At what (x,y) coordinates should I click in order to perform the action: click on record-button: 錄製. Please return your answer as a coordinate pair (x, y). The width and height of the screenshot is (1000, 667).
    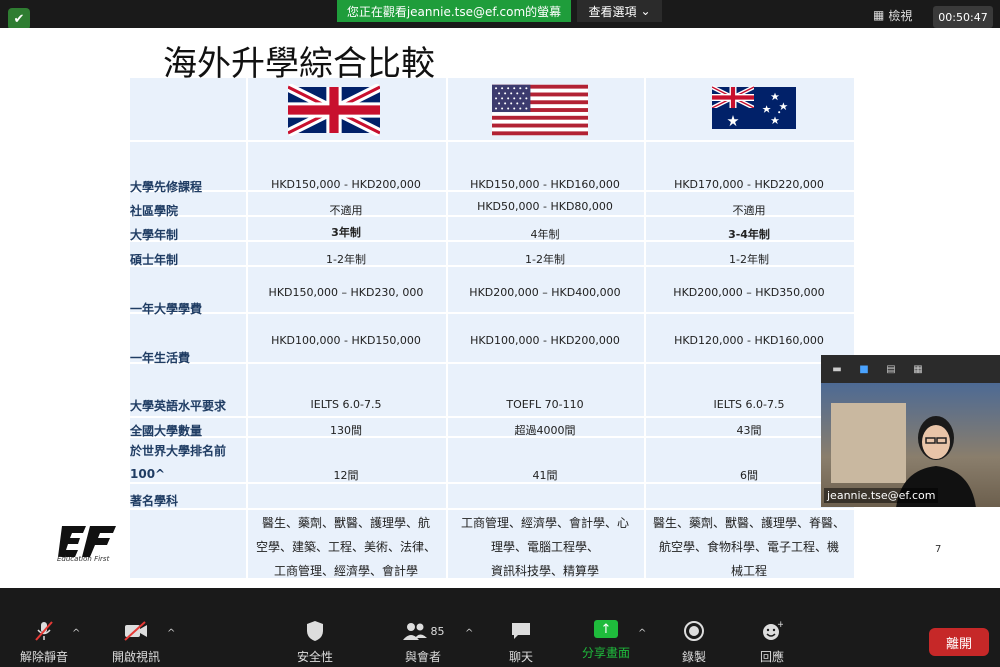
    Looking at the image, I should click on (694, 642).